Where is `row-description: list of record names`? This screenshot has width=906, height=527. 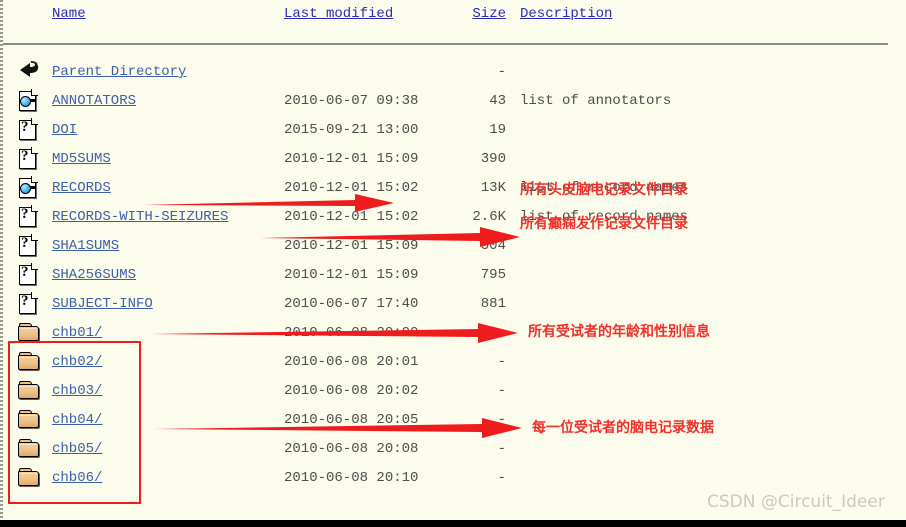 row-description: list of record names is located at coordinates (604, 217).